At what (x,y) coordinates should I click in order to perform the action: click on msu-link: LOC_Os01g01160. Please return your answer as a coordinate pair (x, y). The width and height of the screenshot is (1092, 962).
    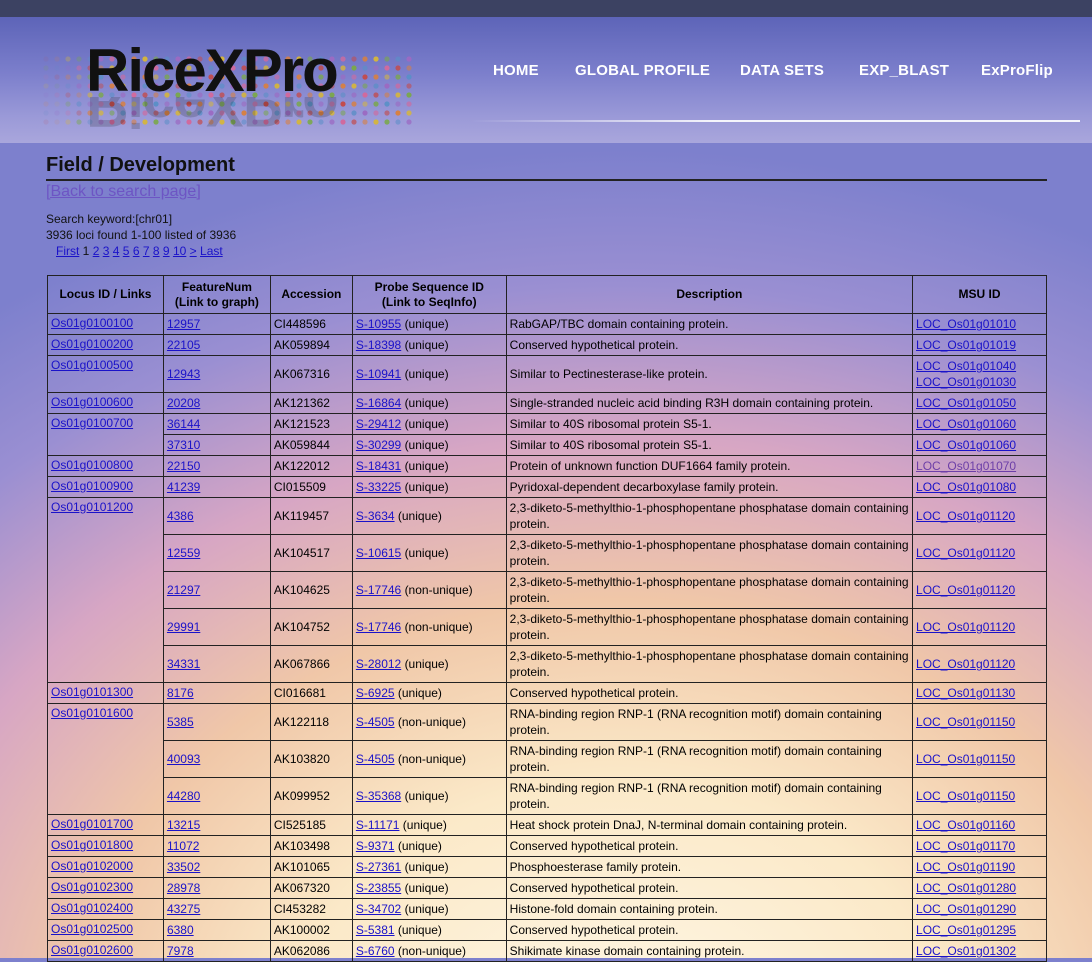
    Looking at the image, I should click on (965, 825).